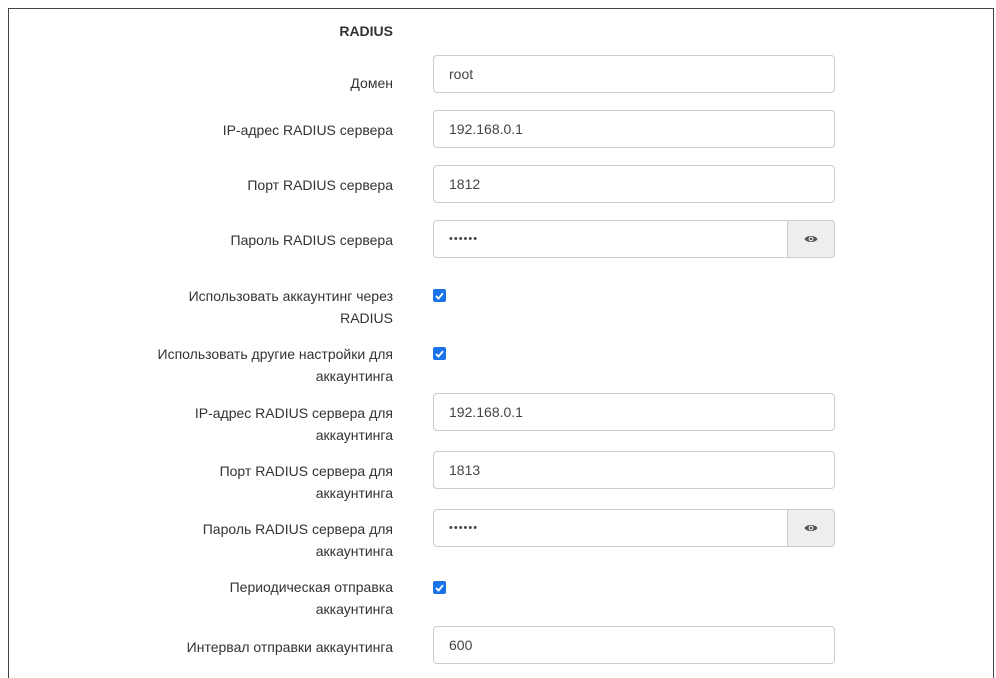  What do you see at coordinates (311, 587) in the screenshot?
I see `periodic-accounting-label-line1: Периодическая отправка` at bounding box center [311, 587].